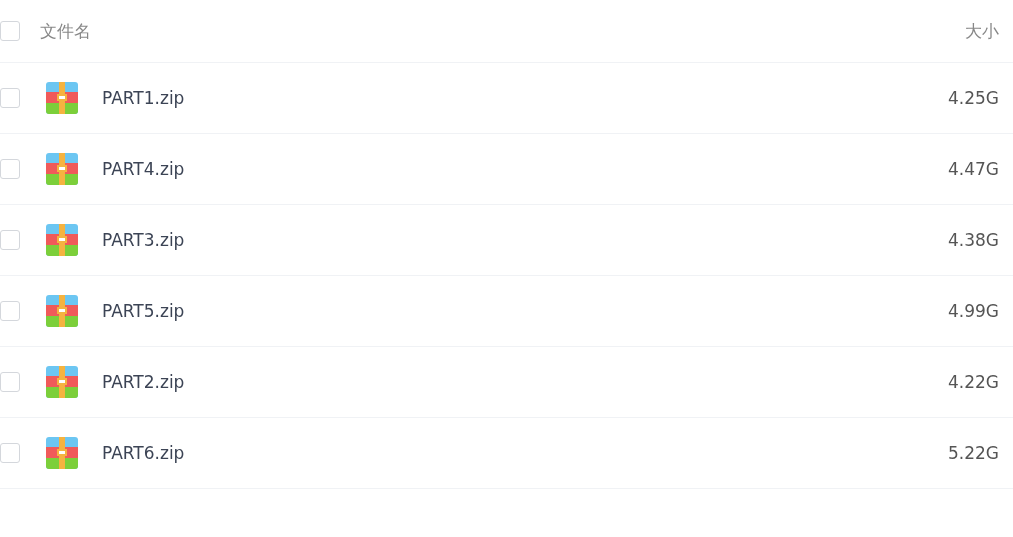  I want to click on file-size: 4.47G, so click(973, 169).